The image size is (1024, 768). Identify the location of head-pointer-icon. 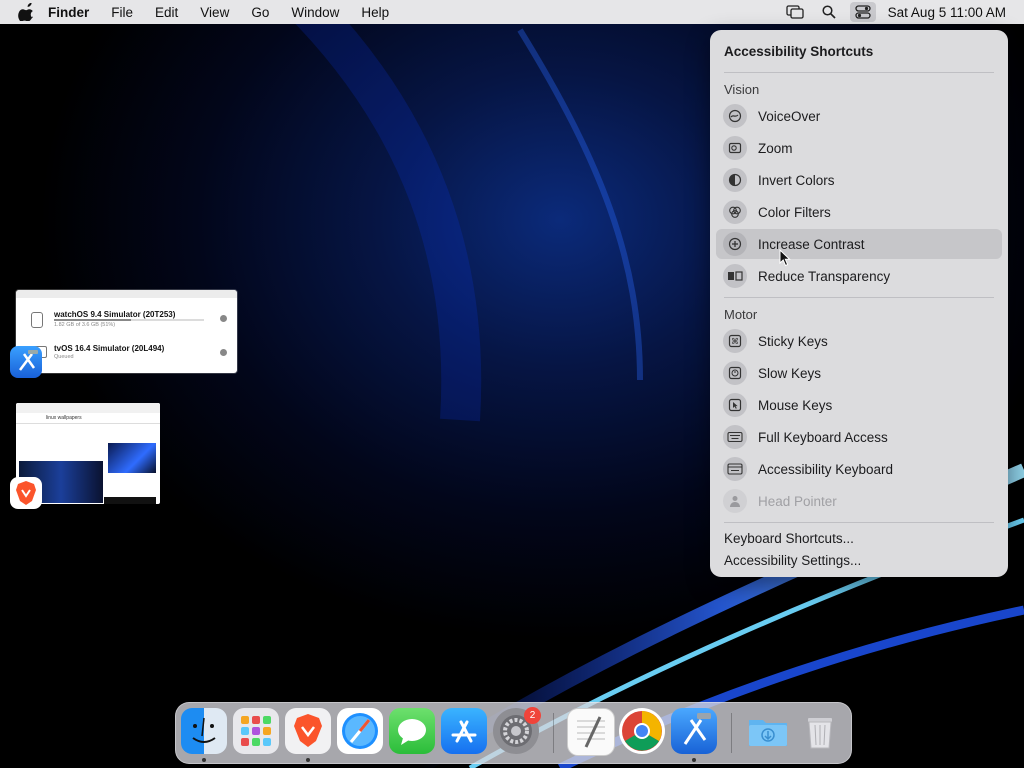
(735, 501).